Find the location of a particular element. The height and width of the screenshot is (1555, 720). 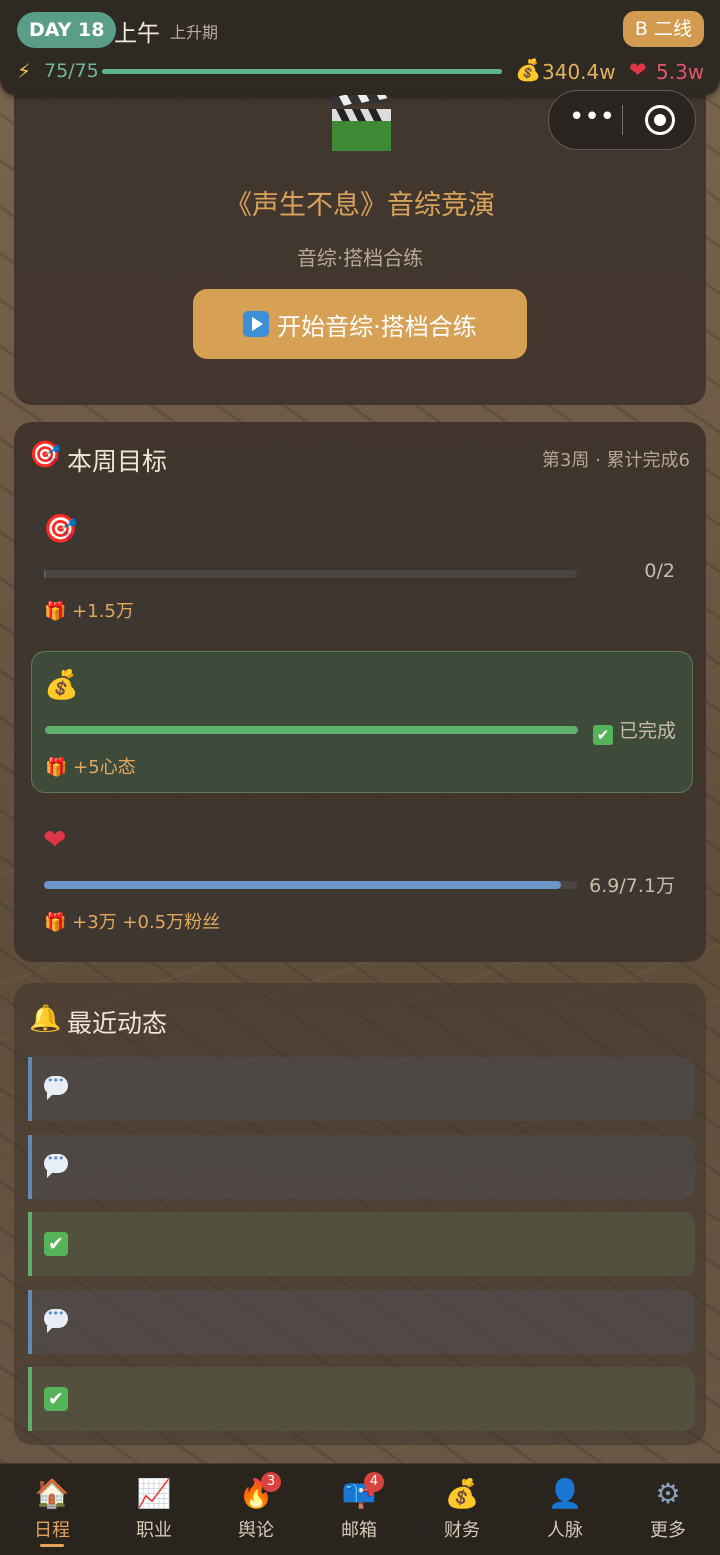

goal-reward: 🎁 +1.5万 is located at coordinates (89, 610).